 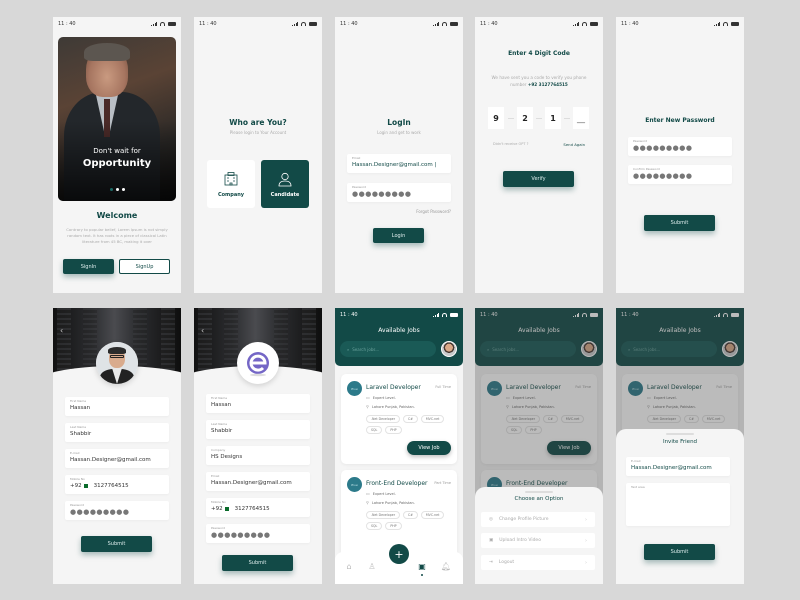 What do you see at coordinates (285, 194) in the screenshot?
I see `role-label: Candidate` at bounding box center [285, 194].